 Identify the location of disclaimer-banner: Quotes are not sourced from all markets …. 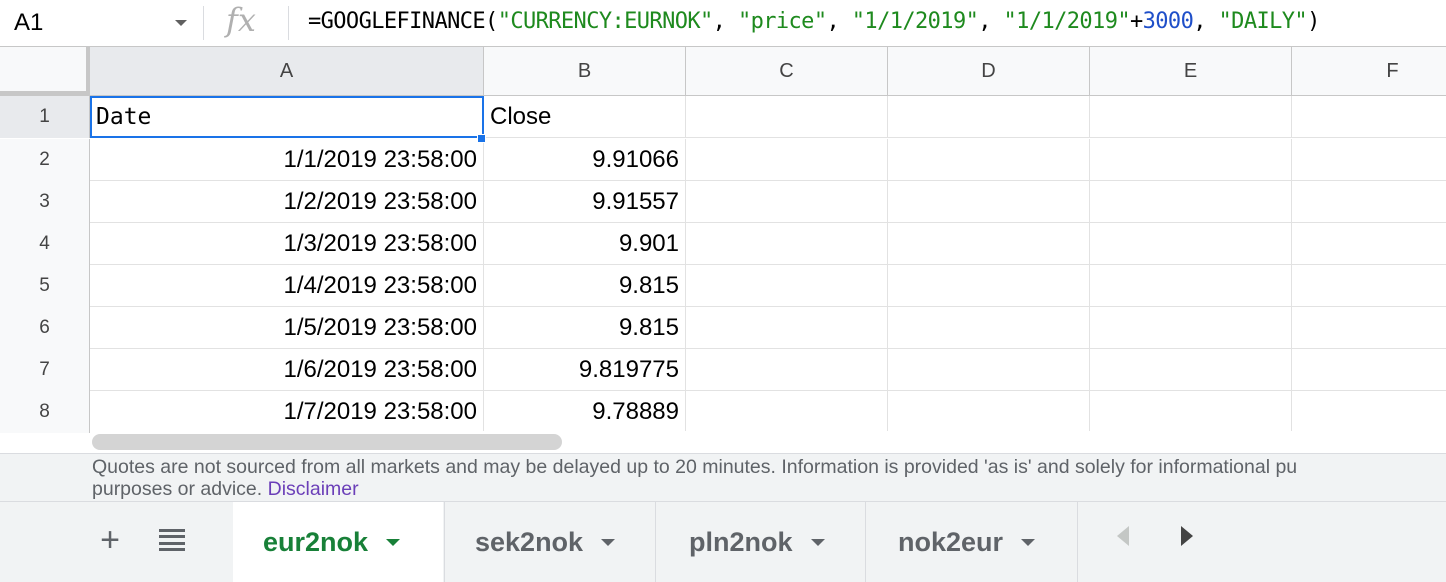
(723, 477).